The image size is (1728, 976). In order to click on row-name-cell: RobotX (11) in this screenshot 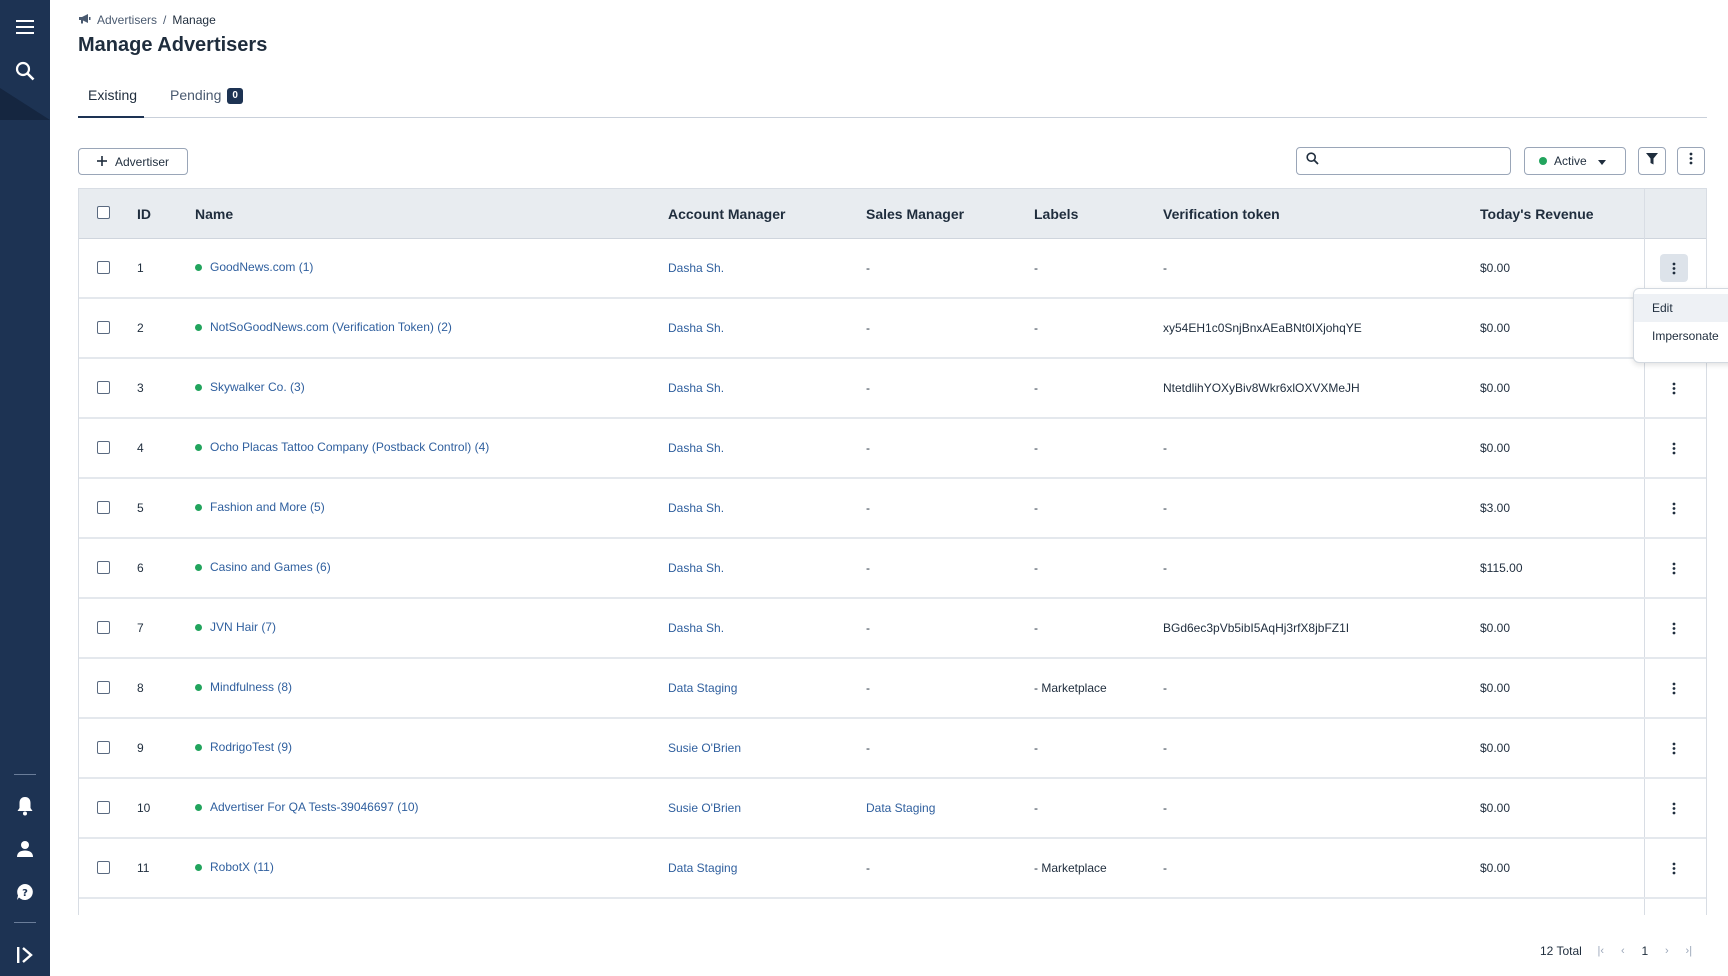, I will do `click(234, 867)`.